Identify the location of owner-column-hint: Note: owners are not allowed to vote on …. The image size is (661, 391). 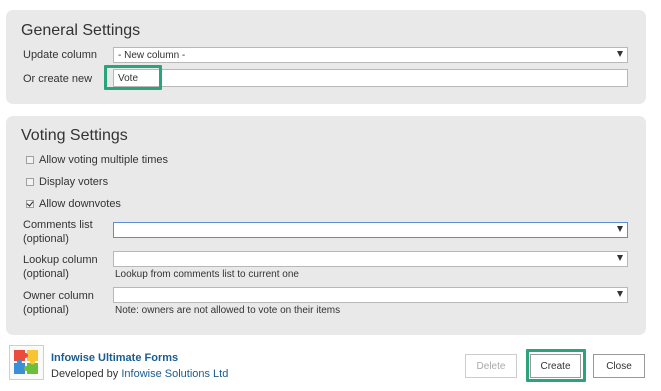
(228, 310).